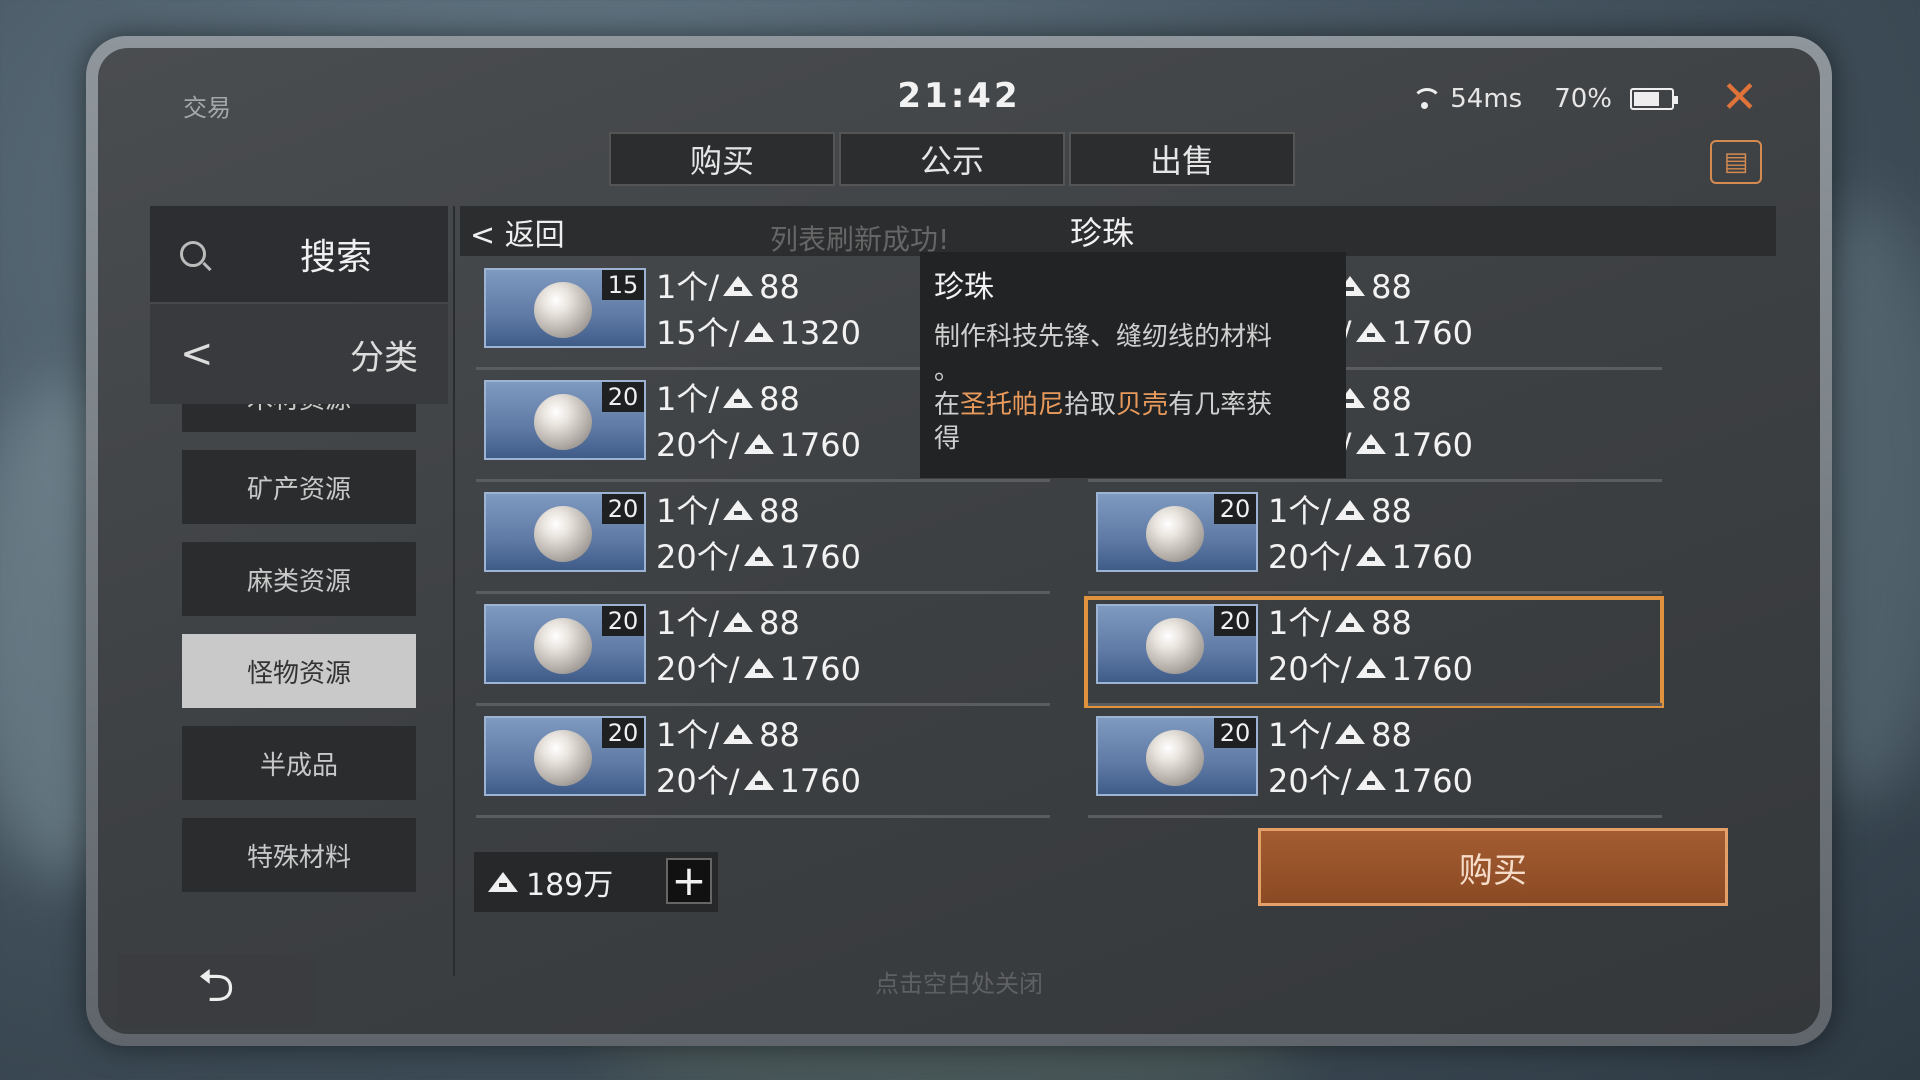 The image size is (1920, 1080). Describe the element at coordinates (384, 357) in the screenshot. I see `category-label: 分类` at that location.